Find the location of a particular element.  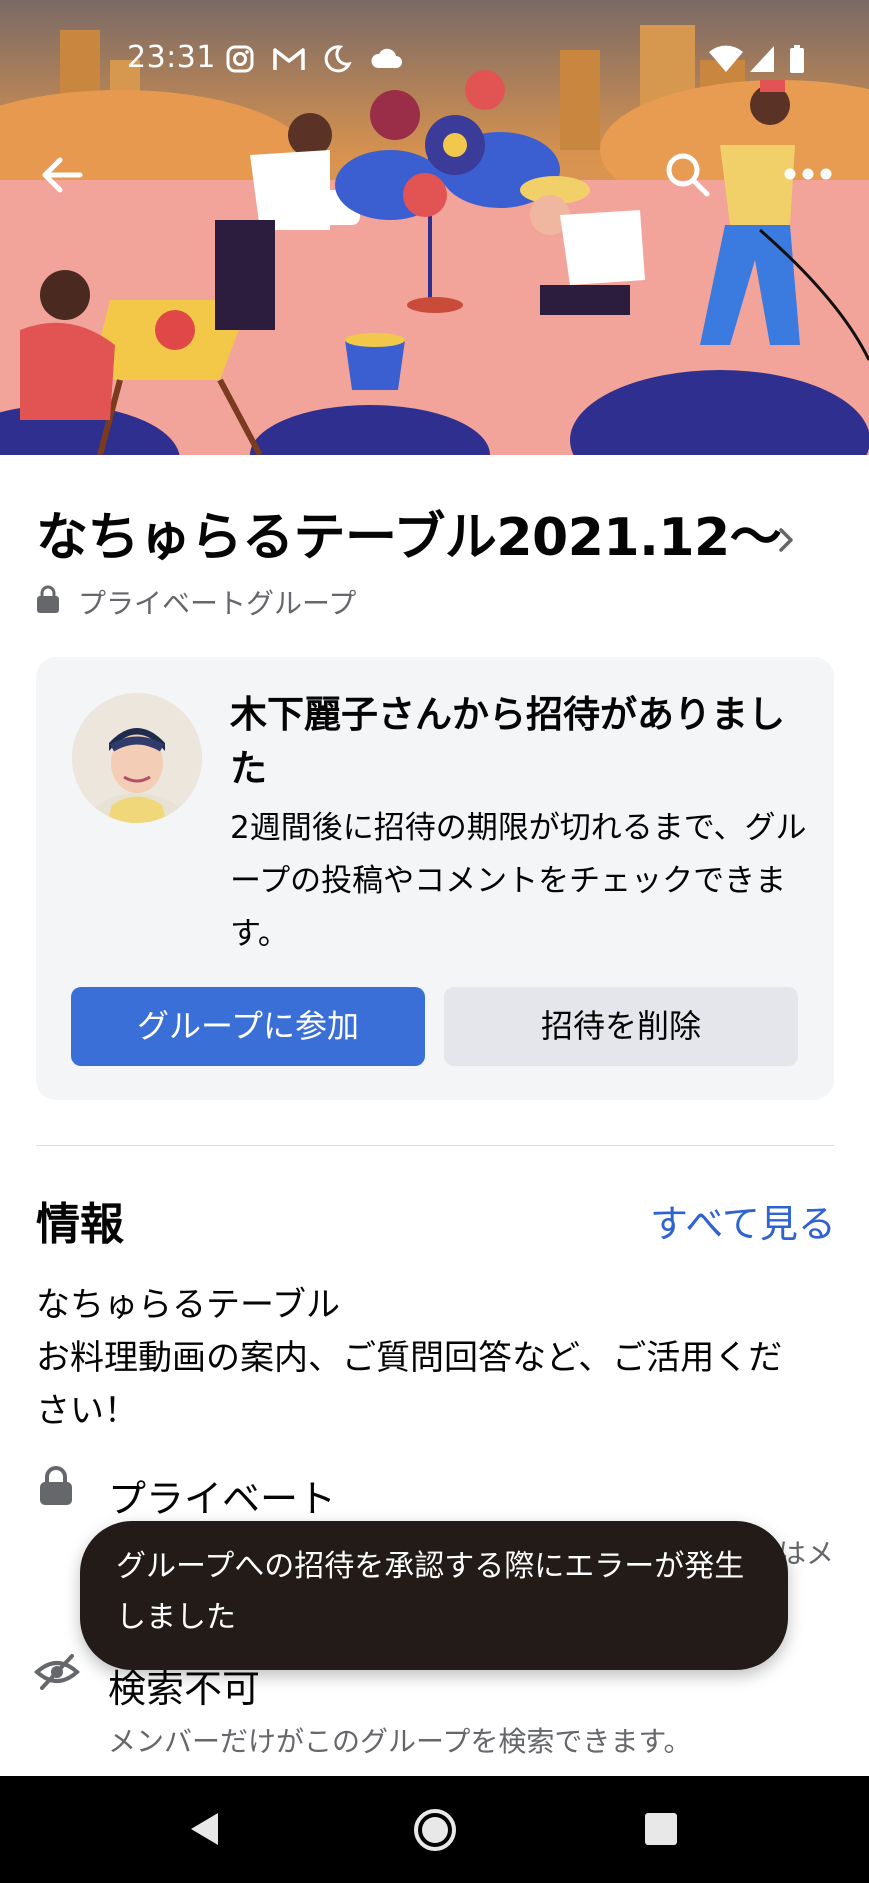

wifi-icon is located at coordinates (726, 61).